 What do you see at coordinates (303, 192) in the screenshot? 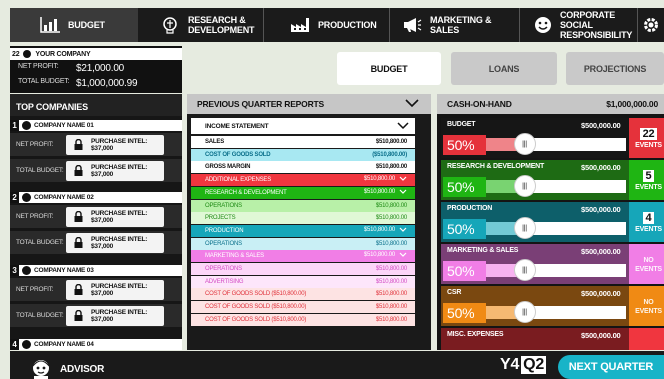
I see `income-line: RESEARCH & DEVELOPMENT $510,800.00` at bounding box center [303, 192].